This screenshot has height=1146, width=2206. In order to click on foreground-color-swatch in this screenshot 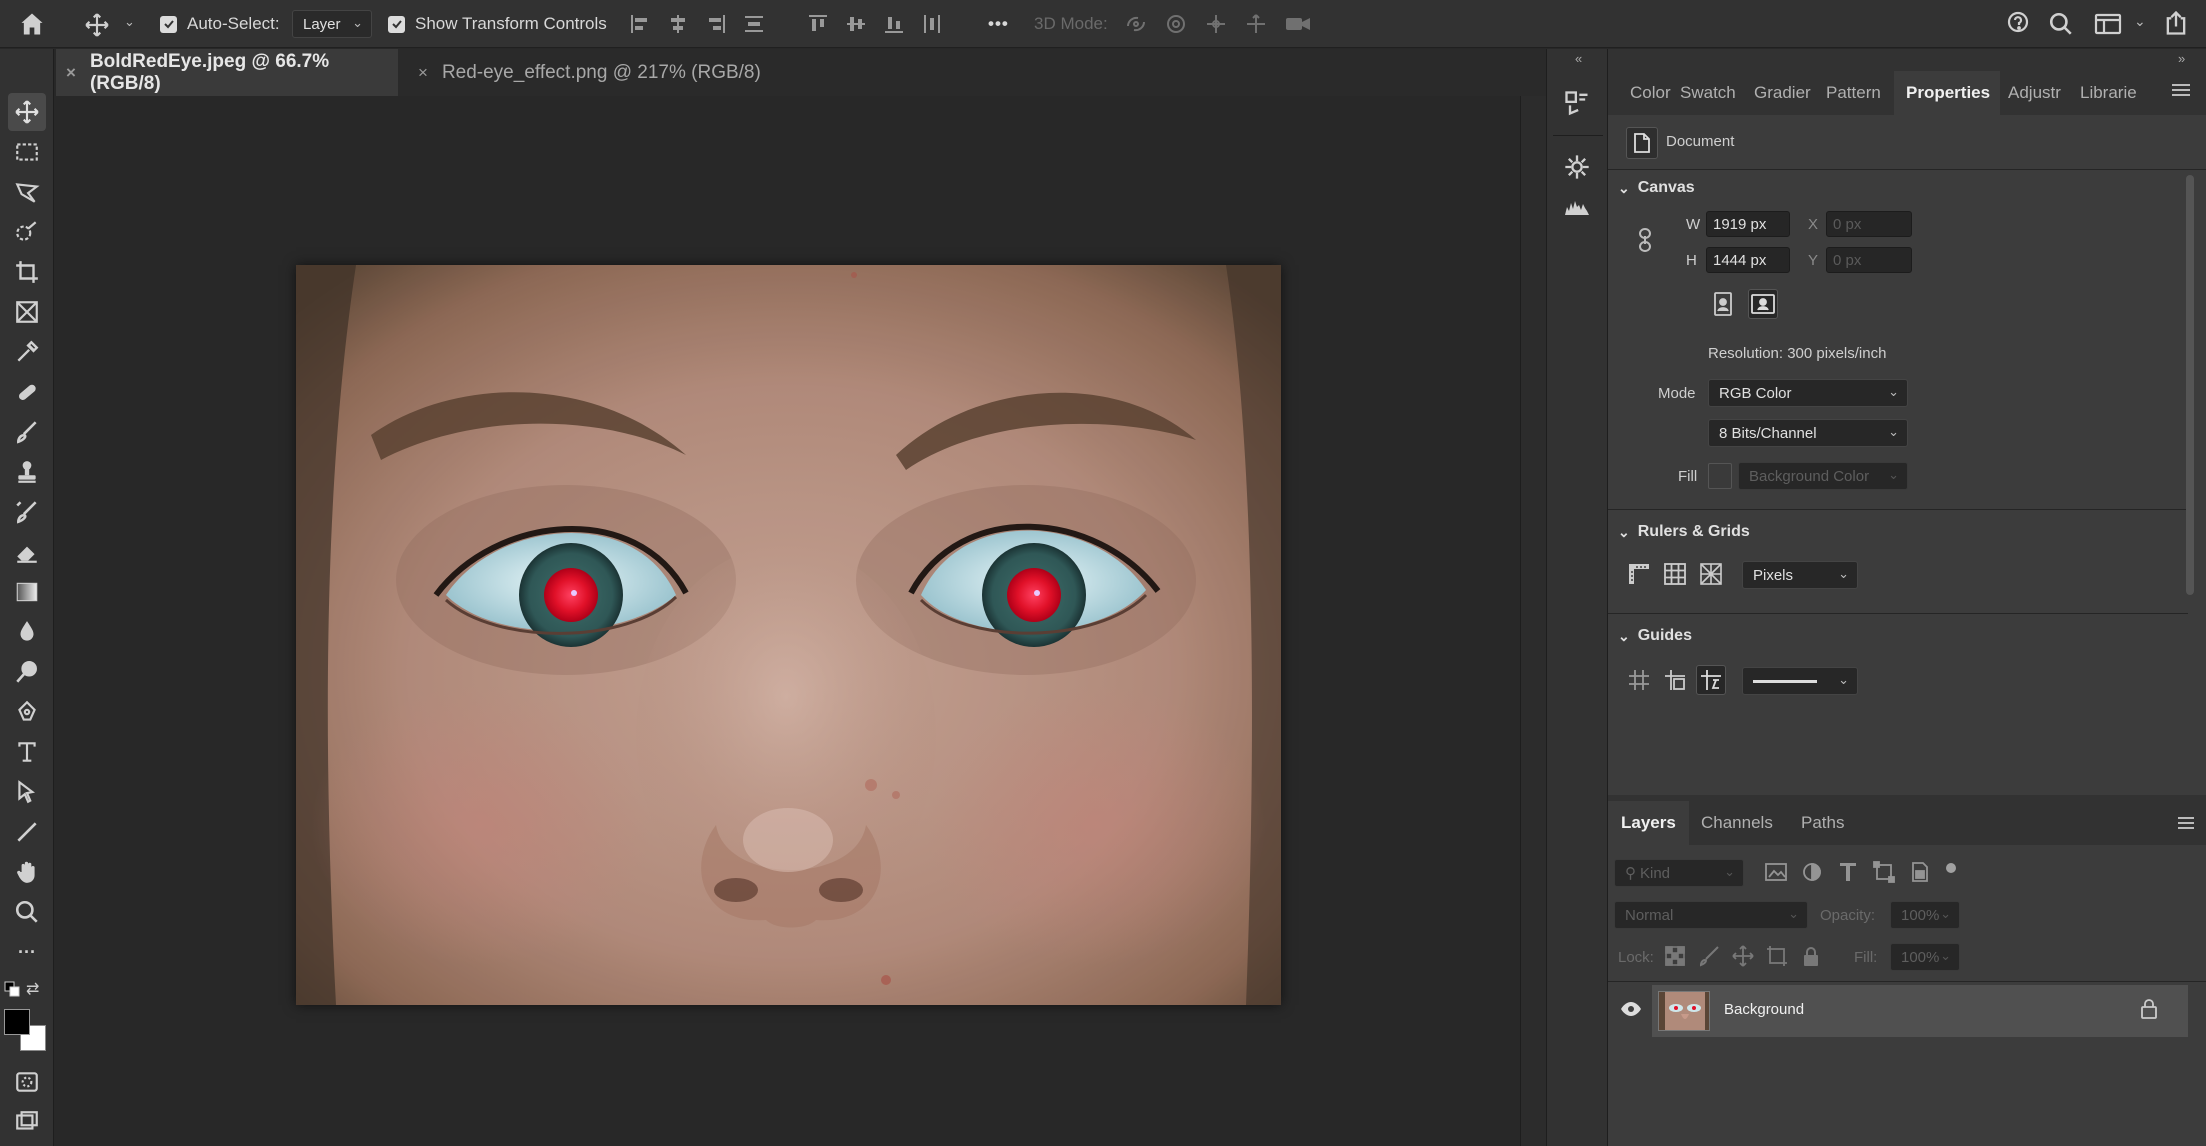, I will do `click(17, 1022)`.